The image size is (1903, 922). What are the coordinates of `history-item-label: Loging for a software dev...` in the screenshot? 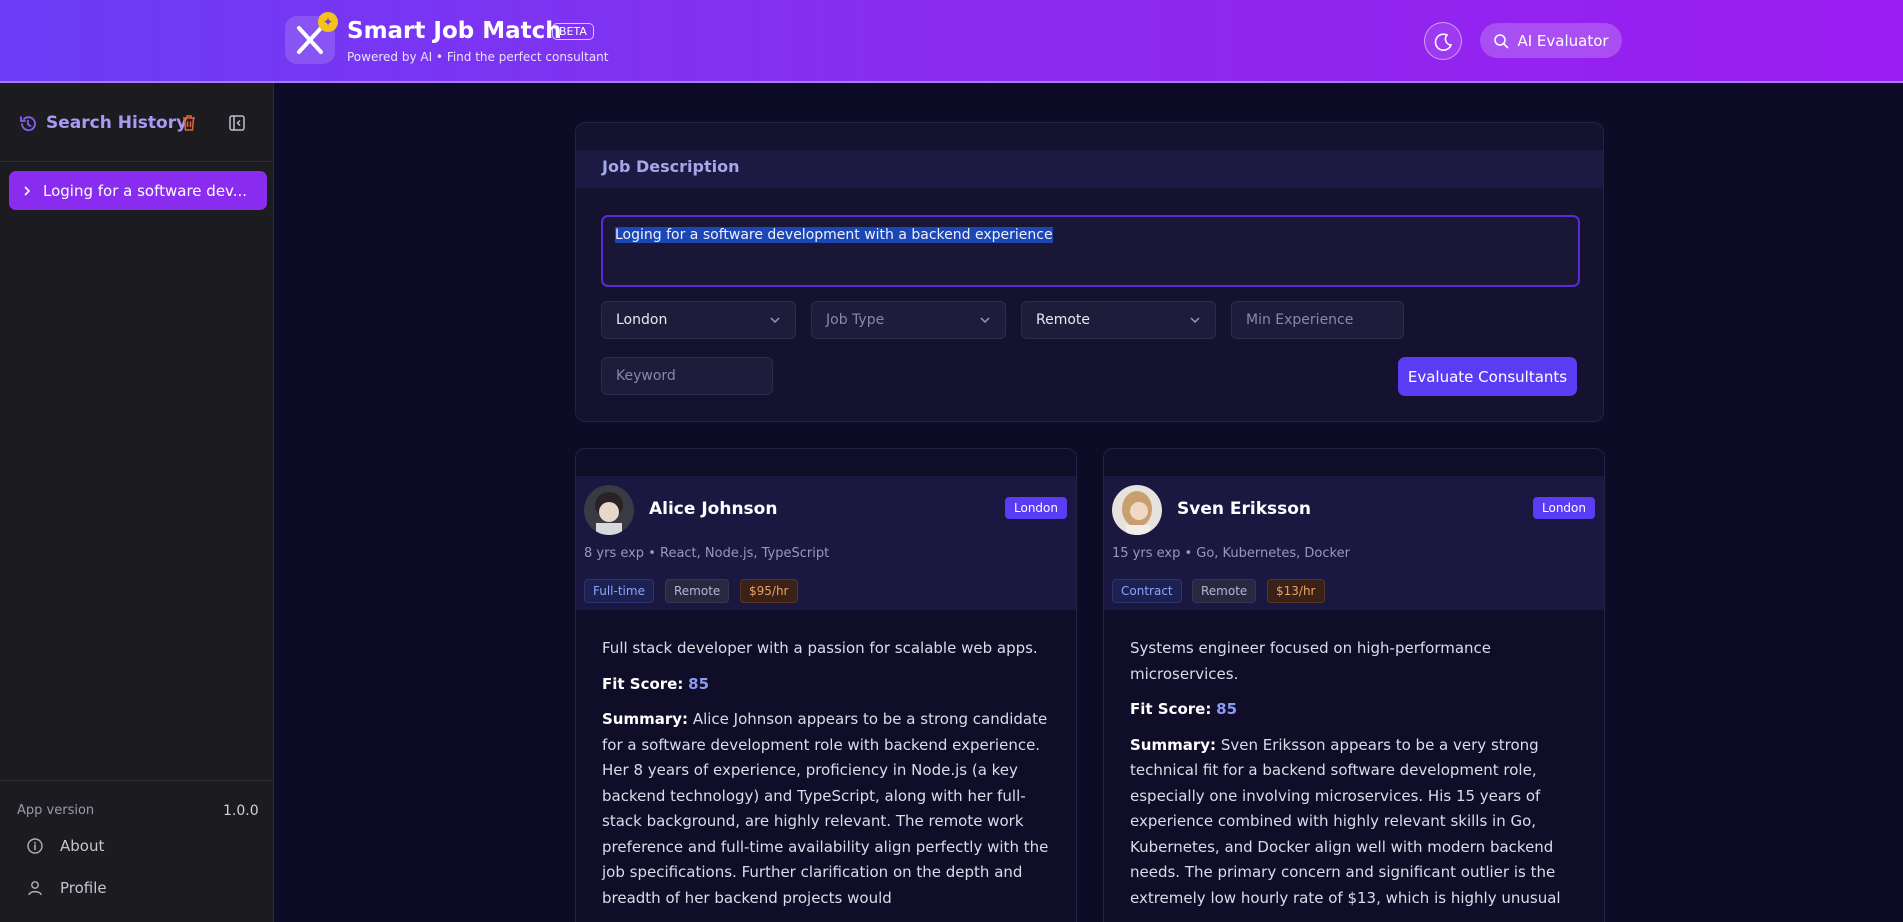 It's located at (145, 190).